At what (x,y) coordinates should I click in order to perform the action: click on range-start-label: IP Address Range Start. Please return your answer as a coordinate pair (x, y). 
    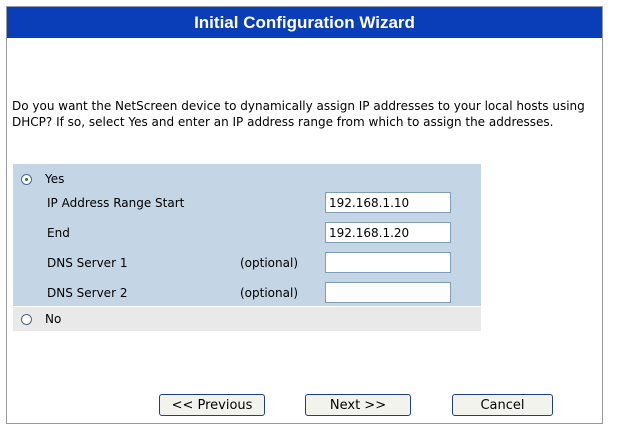
    Looking at the image, I should click on (116, 203).